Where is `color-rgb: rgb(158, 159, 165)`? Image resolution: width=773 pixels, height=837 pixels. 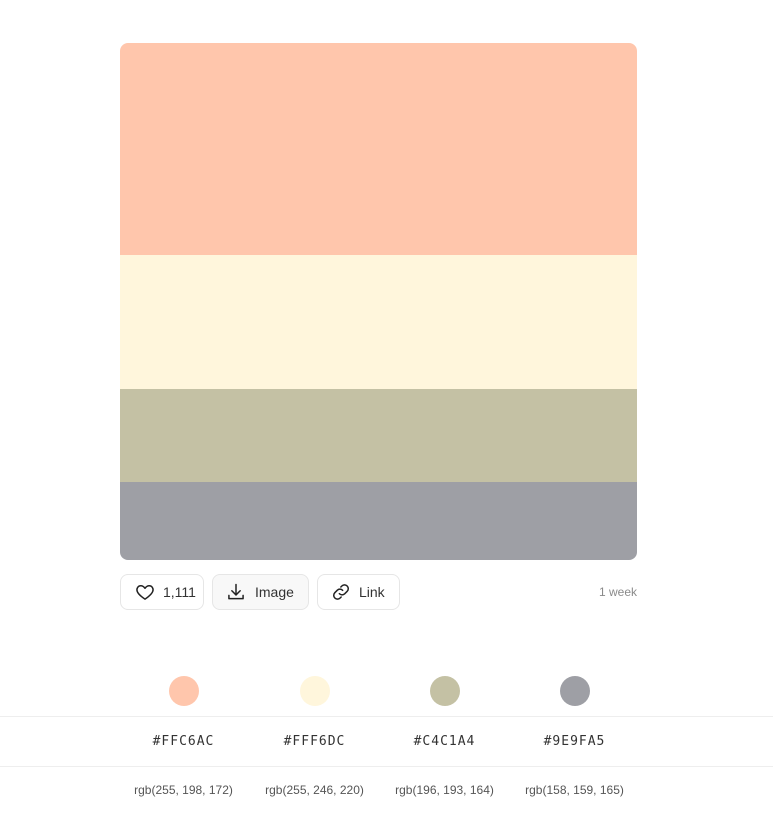 color-rgb: rgb(158, 159, 165) is located at coordinates (574, 790).